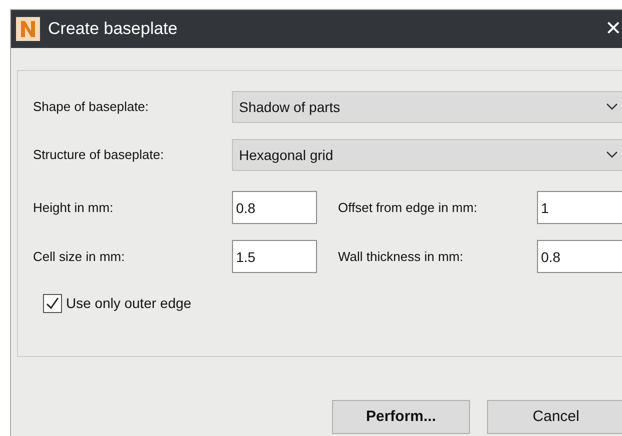 Image resolution: width=622 pixels, height=436 pixels. I want to click on dropdown: Hexagonal grid, so click(427, 155).